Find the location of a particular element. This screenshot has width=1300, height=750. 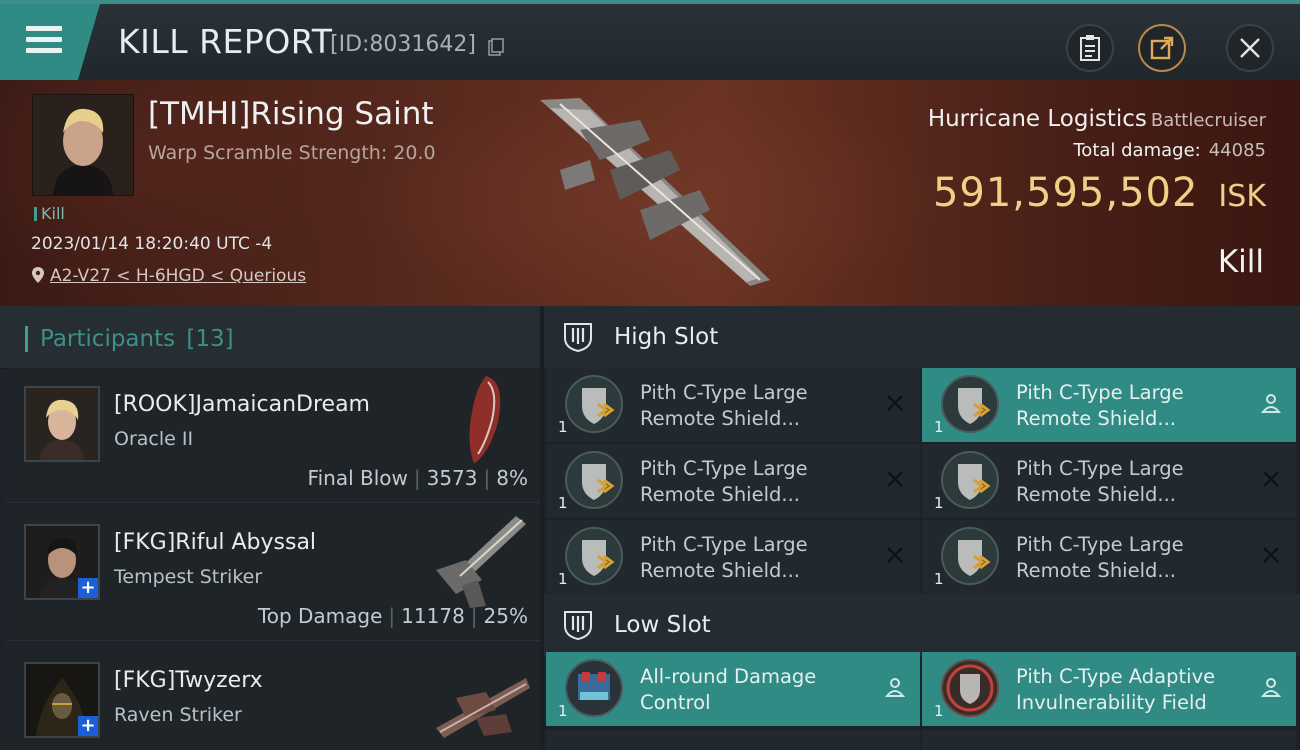

total-damage-label: Total damage: is located at coordinates (1137, 150).